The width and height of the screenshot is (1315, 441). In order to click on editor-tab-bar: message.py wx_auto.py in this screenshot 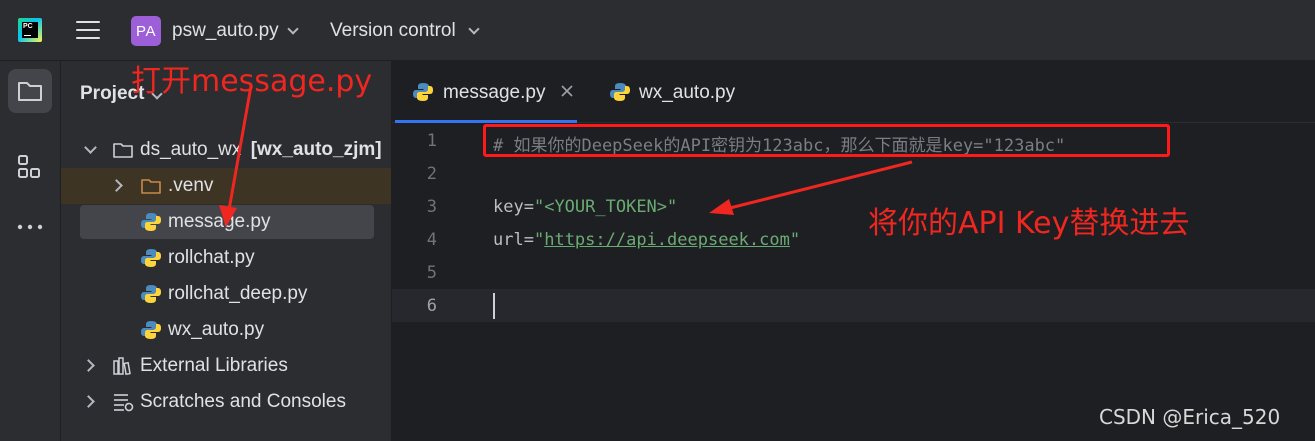, I will do `click(853, 92)`.